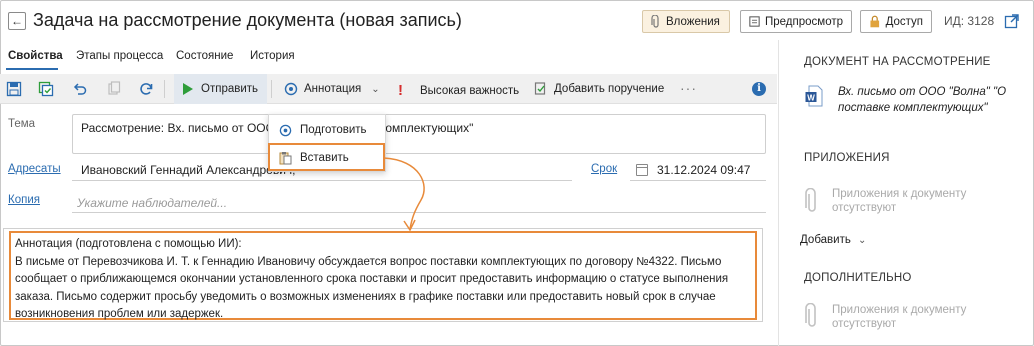 Image resolution: width=1034 pixels, height=346 pixels. I want to click on menu-item-prepare-label: Подготовить, so click(333, 130).